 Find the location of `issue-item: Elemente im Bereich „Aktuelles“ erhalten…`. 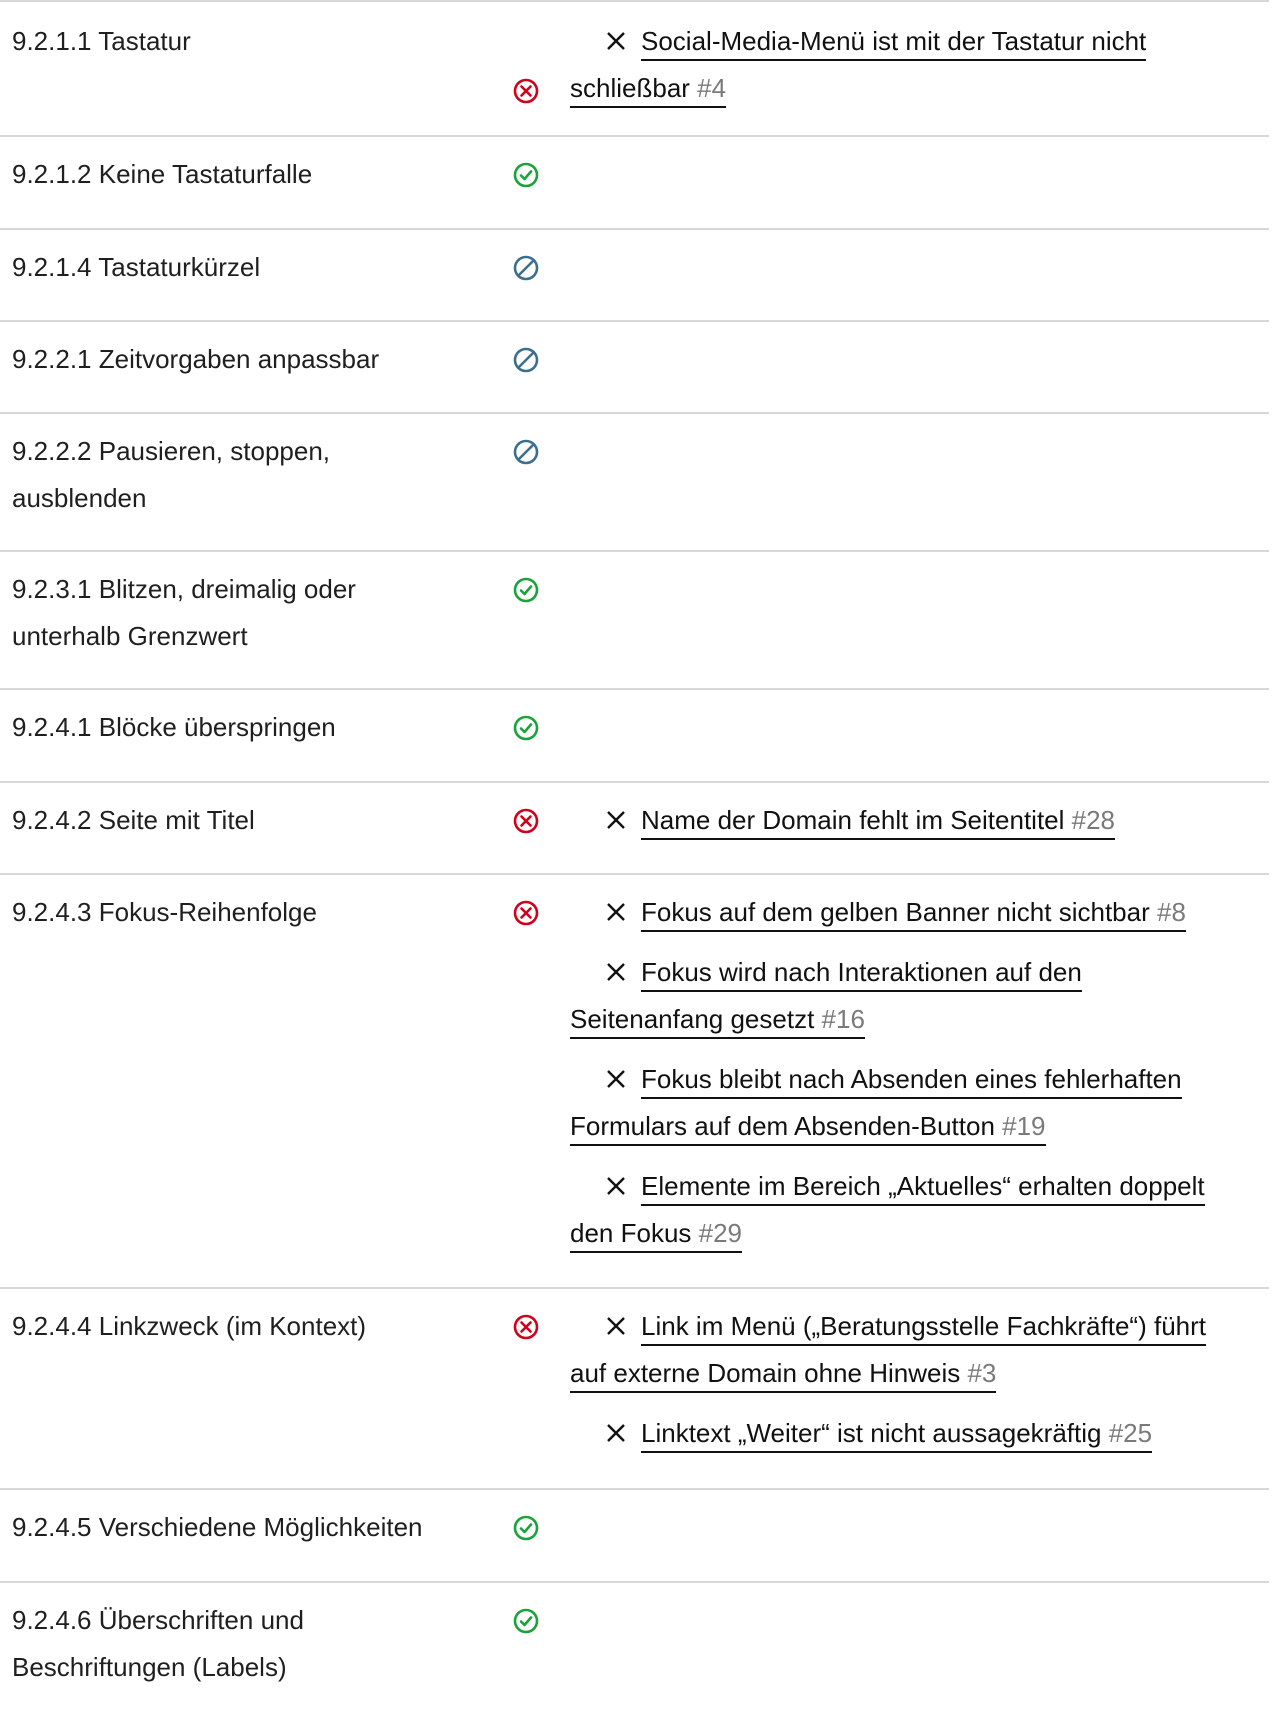

issue-item: Elemente im Bereich „Aktuelles“ erhalten… is located at coordinates (933, 1186).